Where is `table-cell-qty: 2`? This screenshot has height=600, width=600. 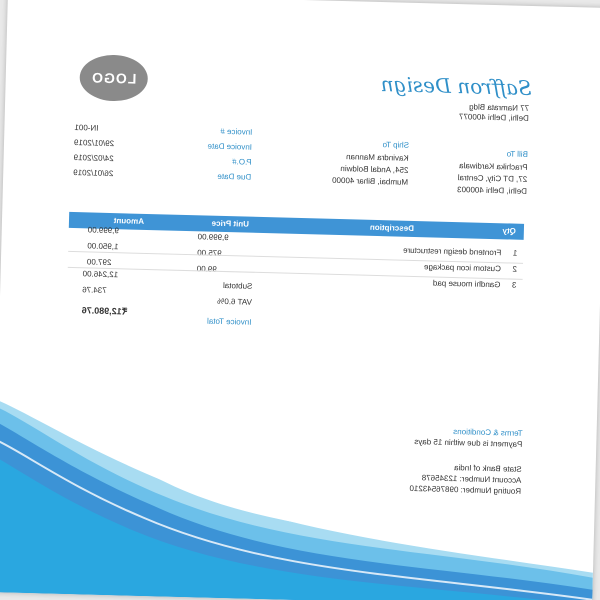 table-cell-qty: 2 is located at coordinates (514, 269).